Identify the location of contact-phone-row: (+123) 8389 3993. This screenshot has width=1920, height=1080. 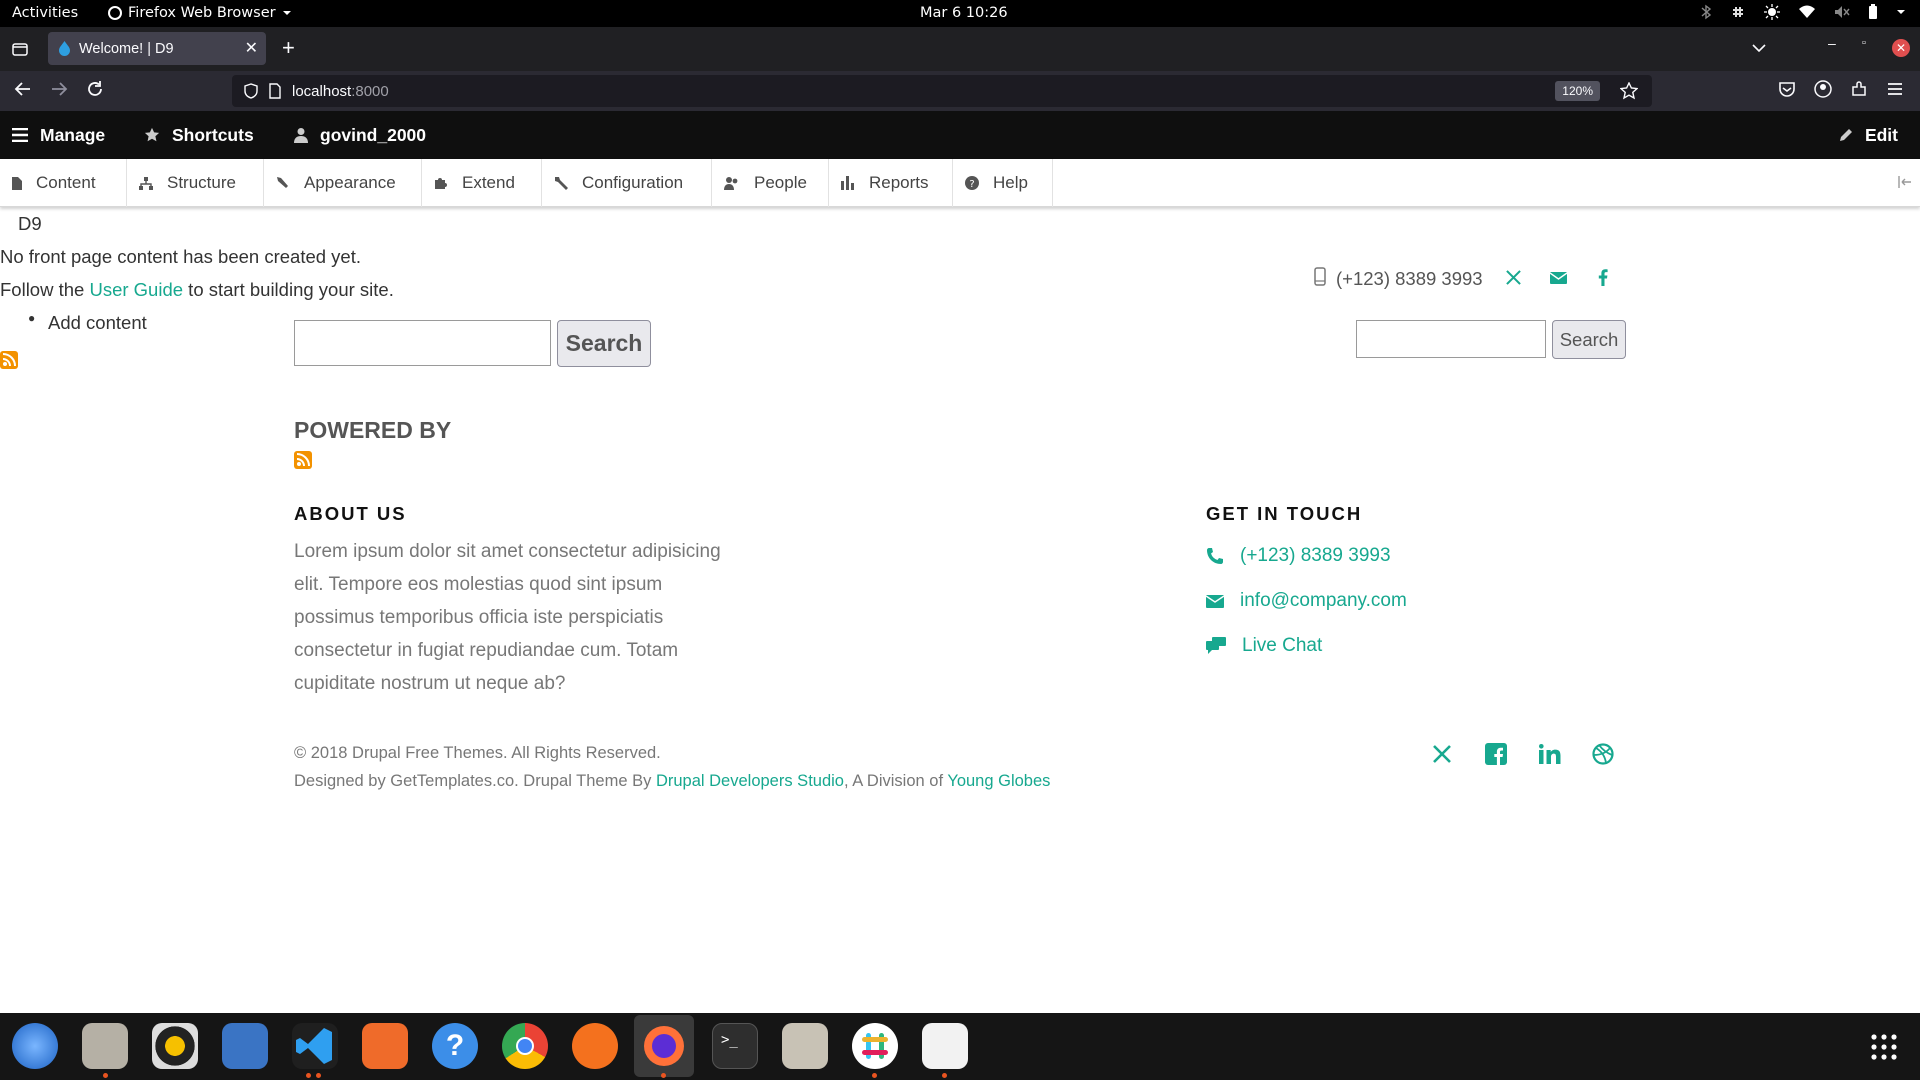
(1298, 556).